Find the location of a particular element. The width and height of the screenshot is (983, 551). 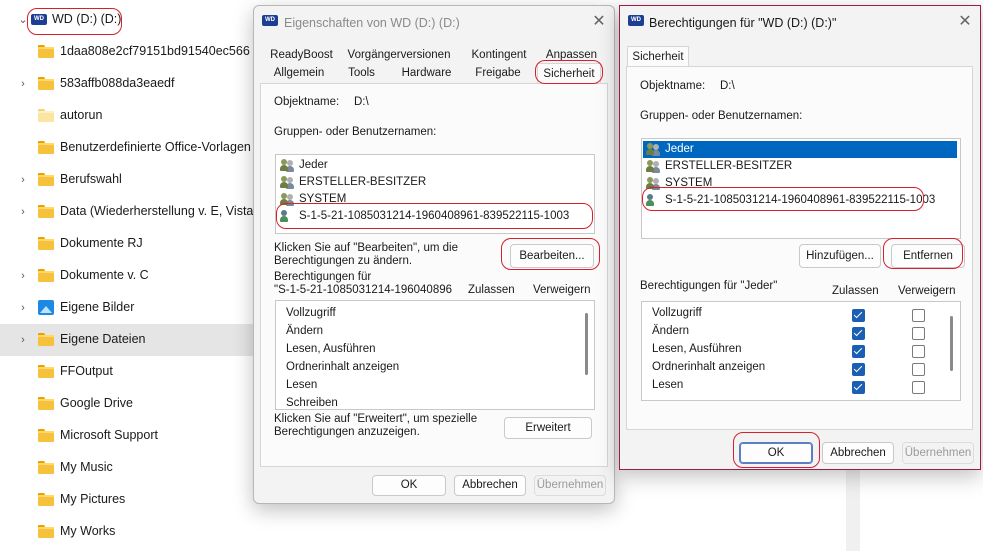

tree-item: › 583affb088da3eaedf is located at coordinates (126, 84).